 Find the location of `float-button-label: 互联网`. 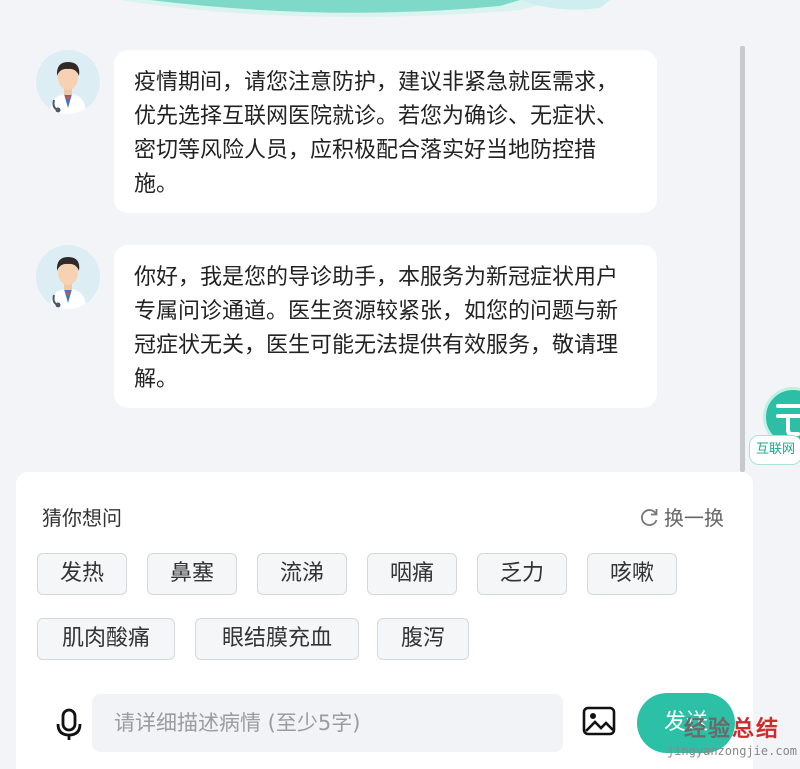

float-button-label: 互联网 is located at coordinates (774, 450).